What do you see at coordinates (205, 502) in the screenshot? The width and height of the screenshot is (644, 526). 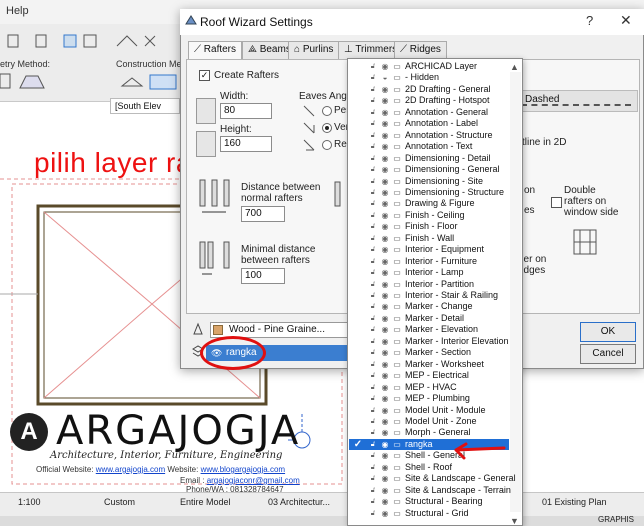 I see `model-view-selector: Entire Model` at bounding box center [205, 502].